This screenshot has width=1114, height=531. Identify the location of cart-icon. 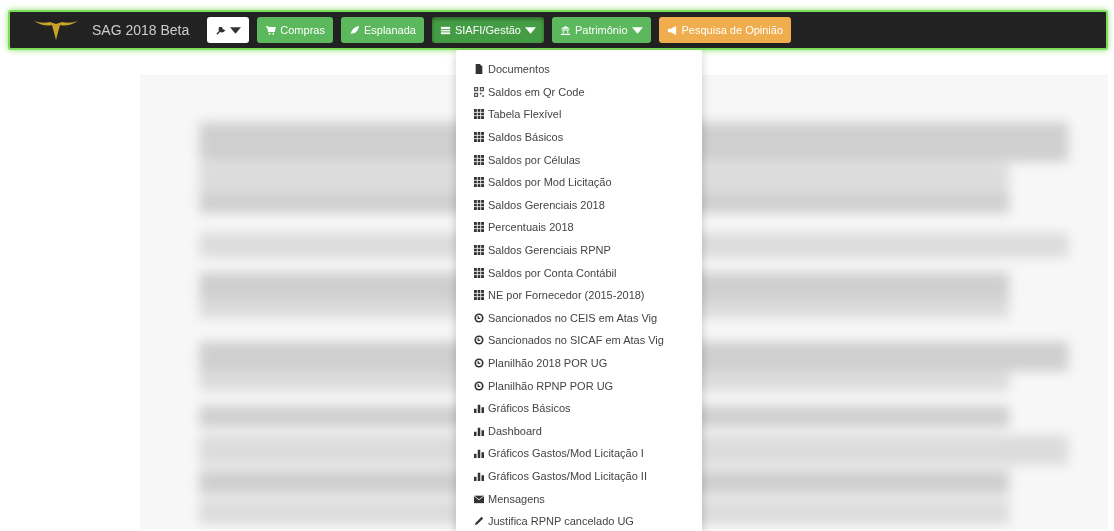
(271, 30).